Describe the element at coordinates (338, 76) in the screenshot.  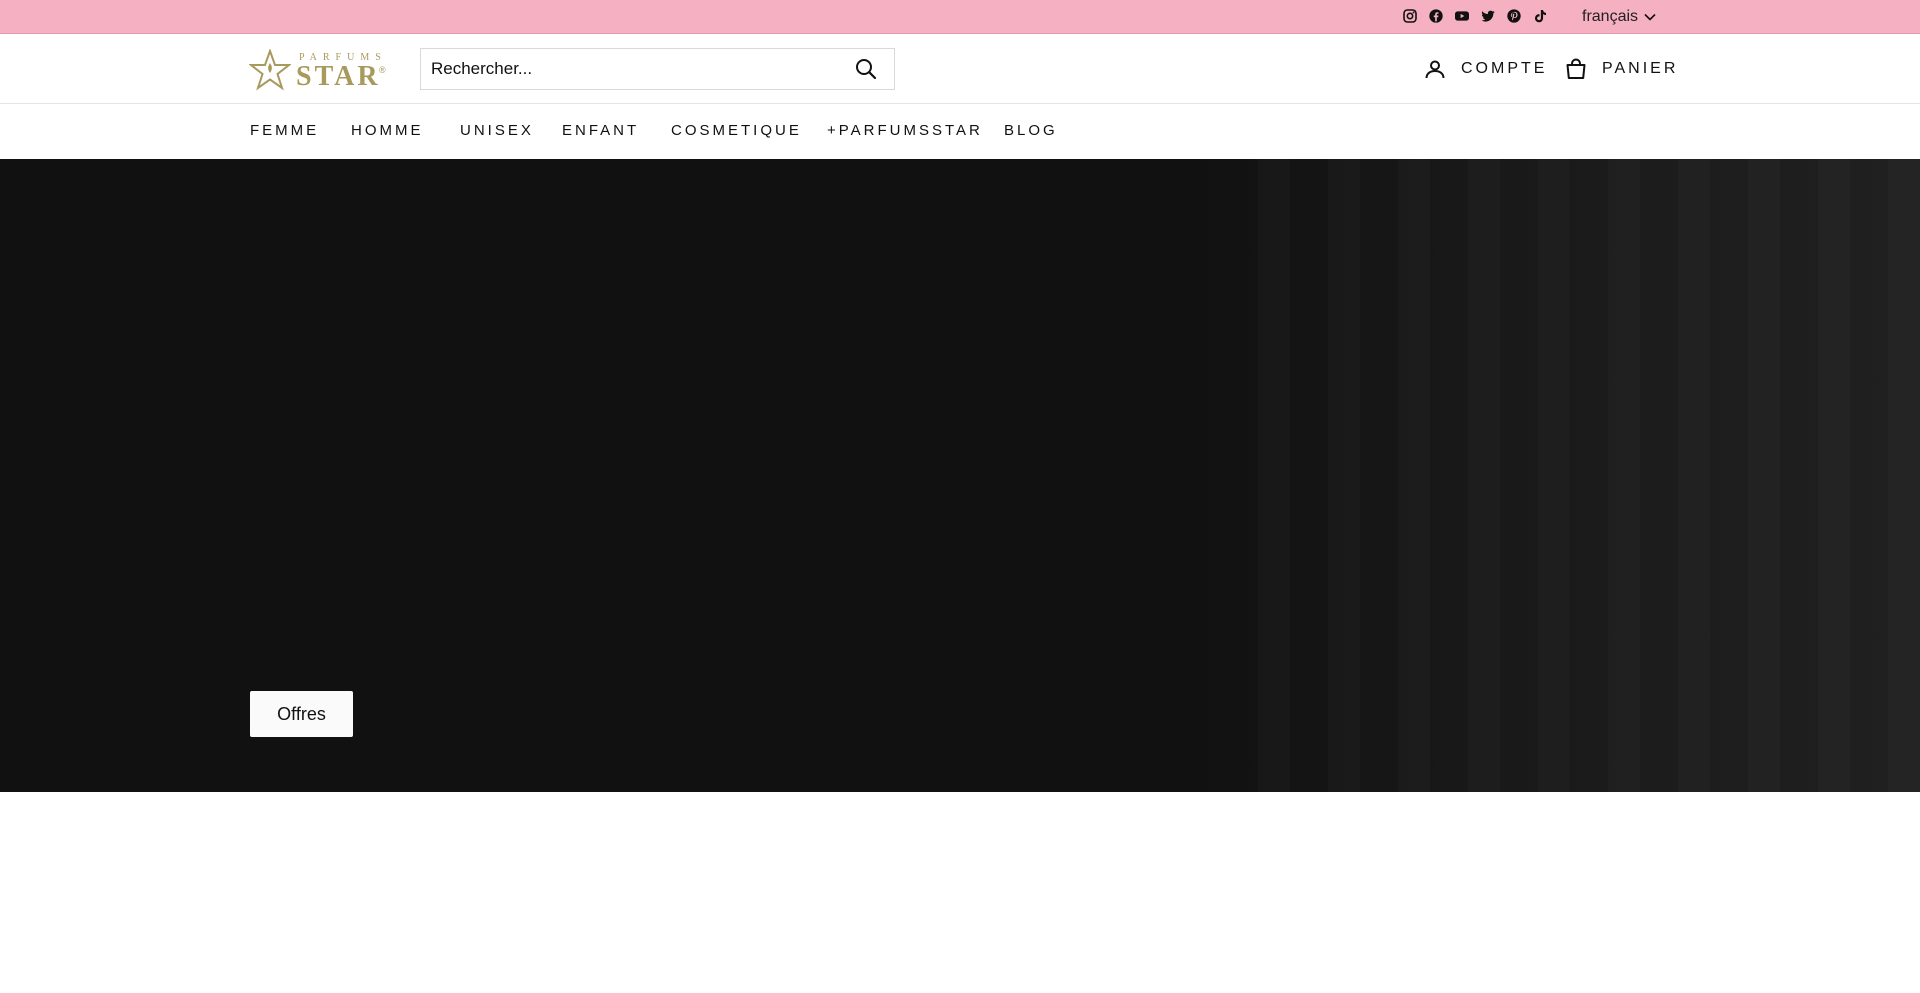
I see `logo-main-text: STAR` at that location.